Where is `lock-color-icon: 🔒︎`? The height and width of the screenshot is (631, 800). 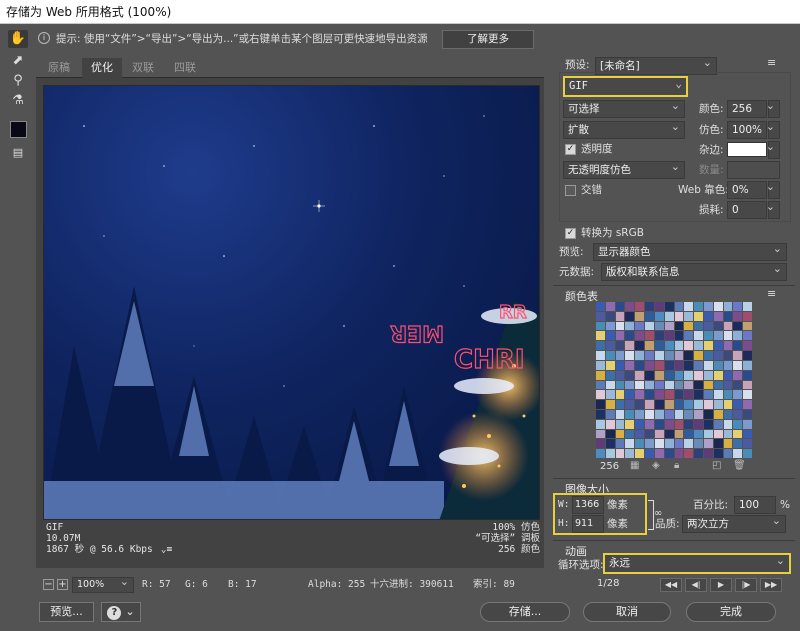
lock-color-icon: 🔒︎ is located at coordinates (676, 465).